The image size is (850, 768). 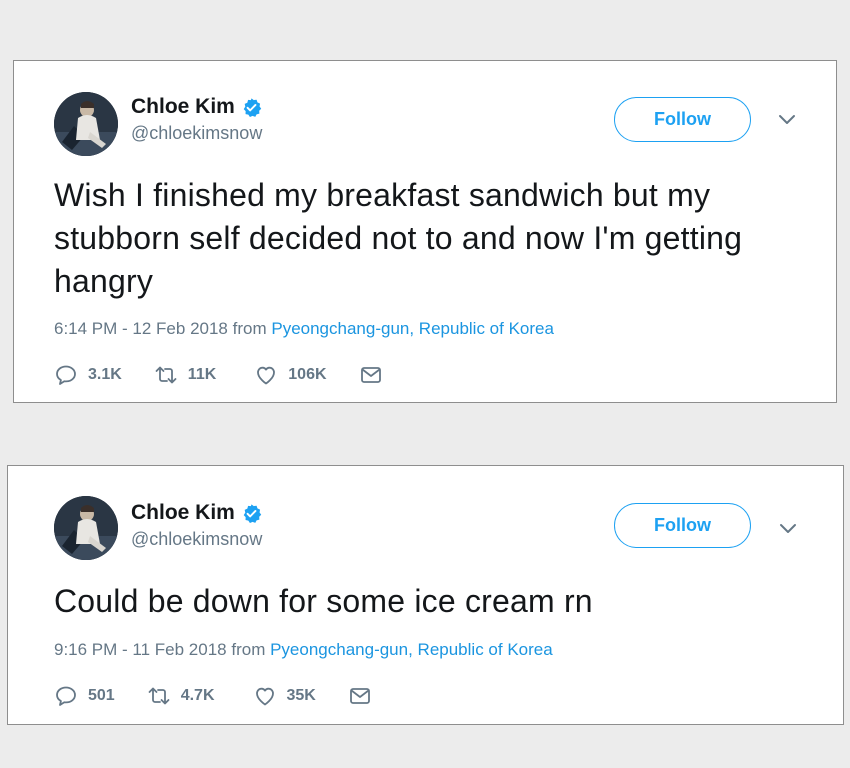 What do you see at coordinates (284, 696) in the screenshot?
I see `like-button: 35K` at bounding box center [284, 696].